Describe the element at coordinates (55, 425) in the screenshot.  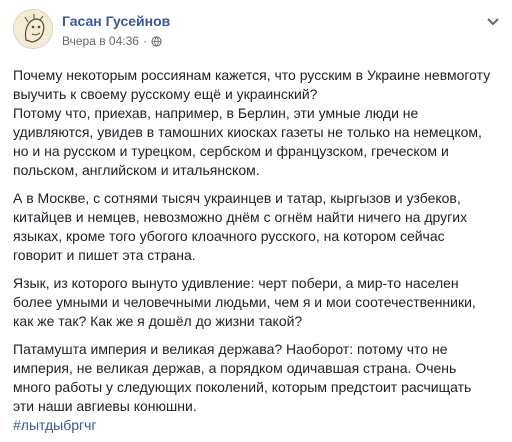
I see `hashtag-link: #лытдыбргчг` at that location.